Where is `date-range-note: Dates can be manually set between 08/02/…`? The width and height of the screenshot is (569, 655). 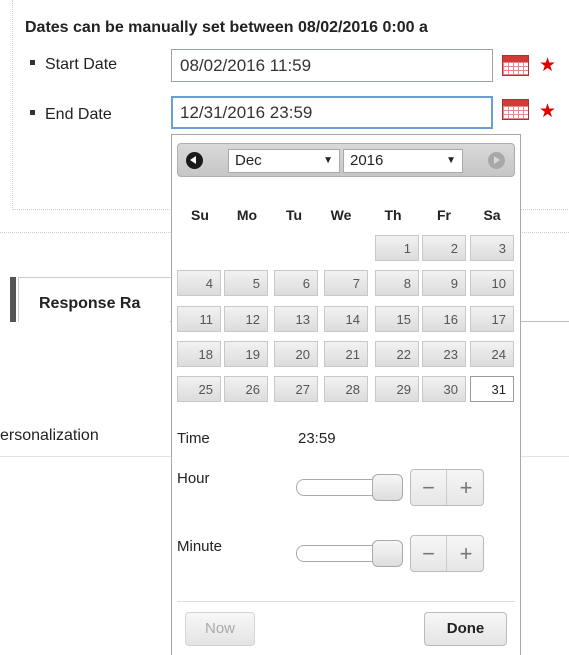 date-range-note: Dates can be manually set between 08/02/… is located at coordinates (226, 27).